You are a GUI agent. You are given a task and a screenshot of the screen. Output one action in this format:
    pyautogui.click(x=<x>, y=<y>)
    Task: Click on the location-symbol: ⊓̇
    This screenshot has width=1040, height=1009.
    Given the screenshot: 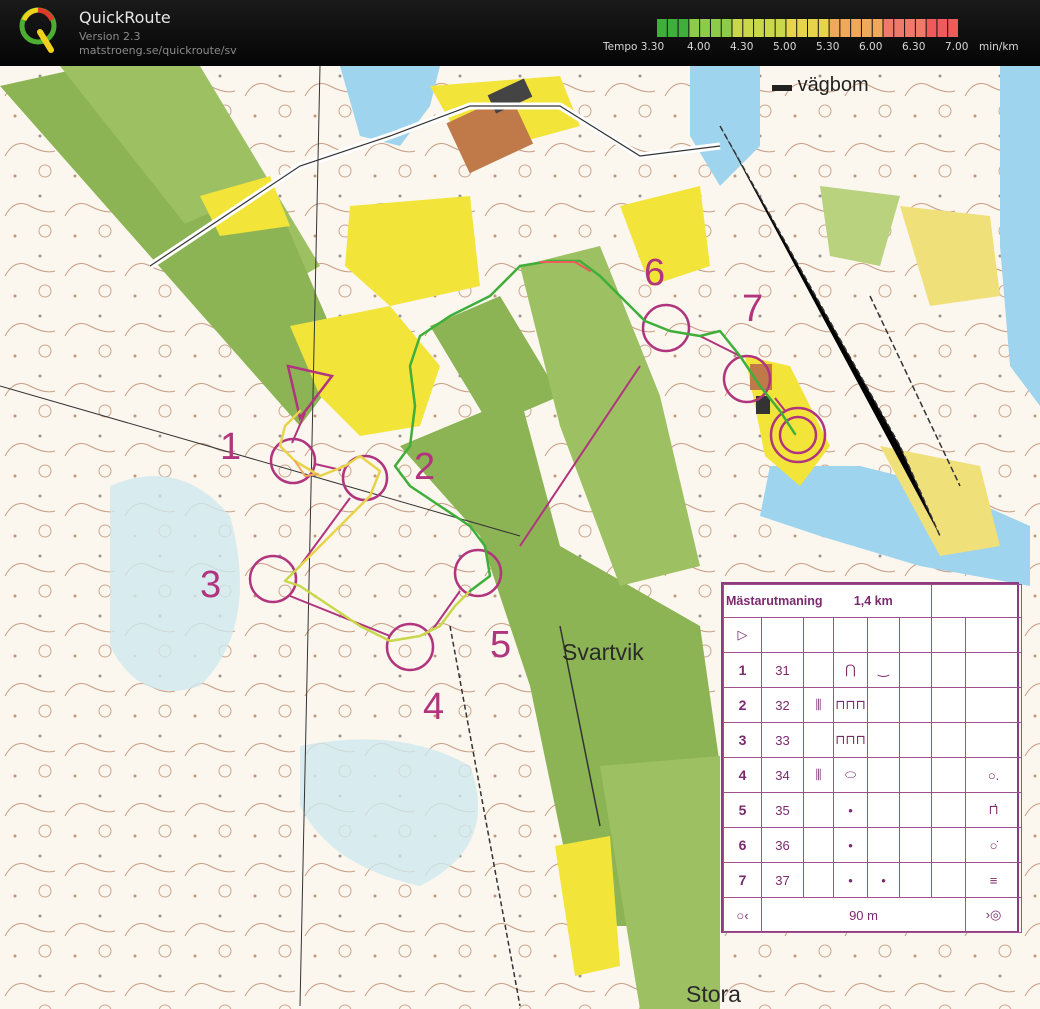 What is the action you would take?
    pyautogui.click(x=994, y=810)
    